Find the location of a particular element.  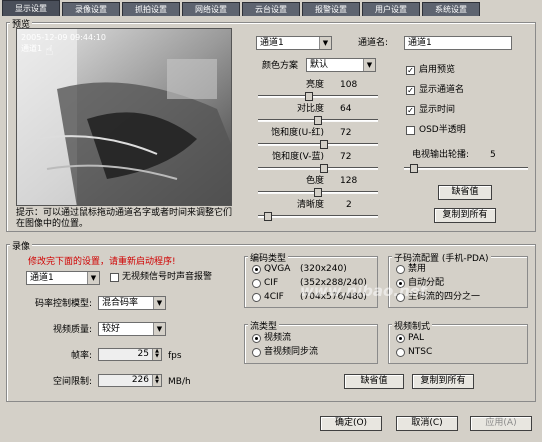

brightness-label: 亮度 is located at coordinates (314, 85).